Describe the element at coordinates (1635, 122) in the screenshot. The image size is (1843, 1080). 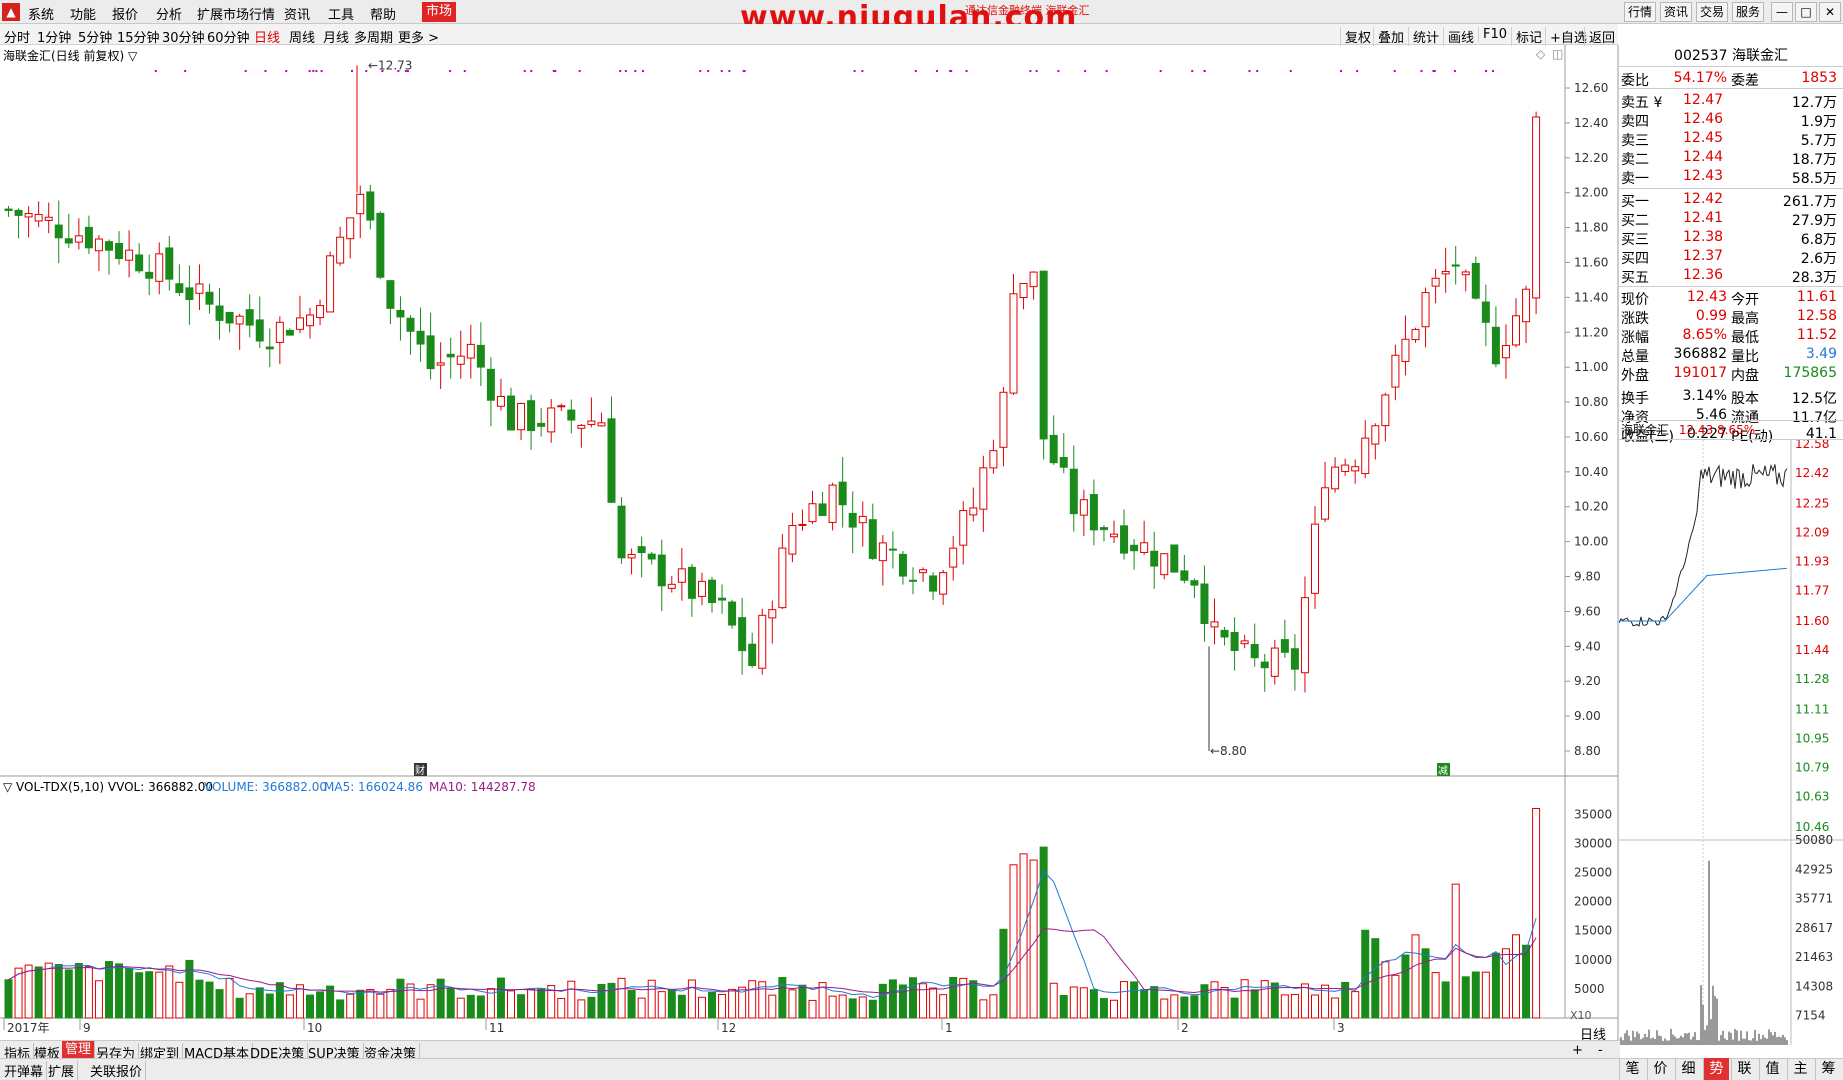
I see `sell-level-label: 卖四` at that location.